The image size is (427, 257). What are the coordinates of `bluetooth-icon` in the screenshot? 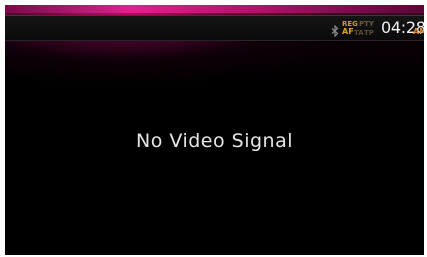 It's located at (335, 30).